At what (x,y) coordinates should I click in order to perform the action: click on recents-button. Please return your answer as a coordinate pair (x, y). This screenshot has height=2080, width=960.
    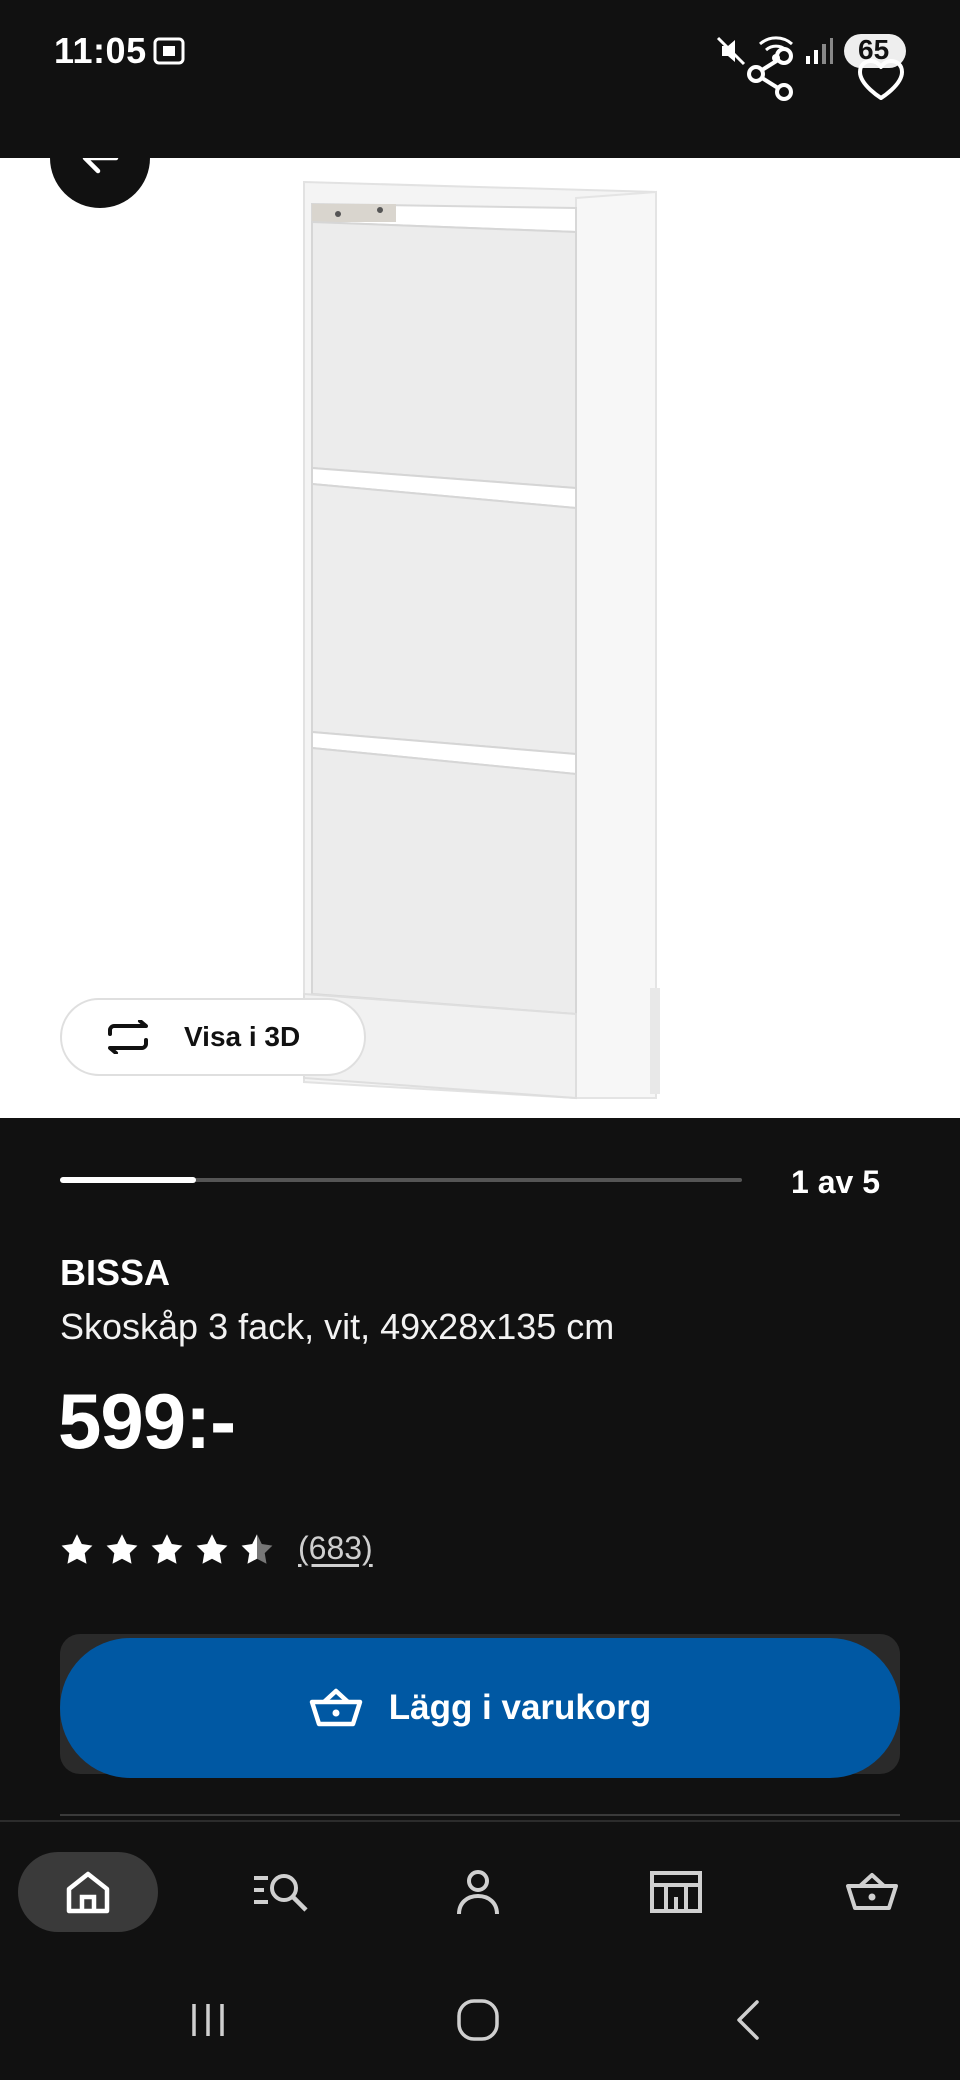
    Looking at the image, I should click on (208, 2020).